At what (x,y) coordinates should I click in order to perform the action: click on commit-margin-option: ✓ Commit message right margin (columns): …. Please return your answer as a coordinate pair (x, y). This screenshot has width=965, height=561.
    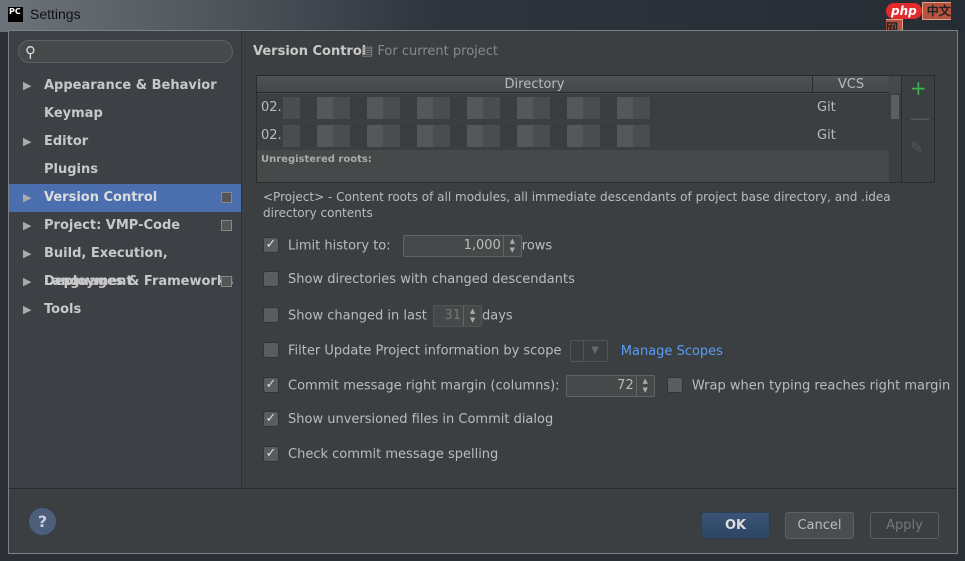
    Looking at the image, I should click on (607, 386).